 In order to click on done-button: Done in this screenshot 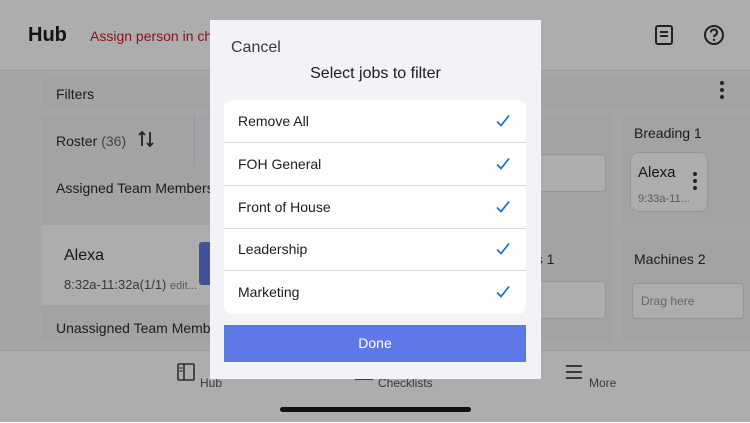, I will do `click(375, 343)`.